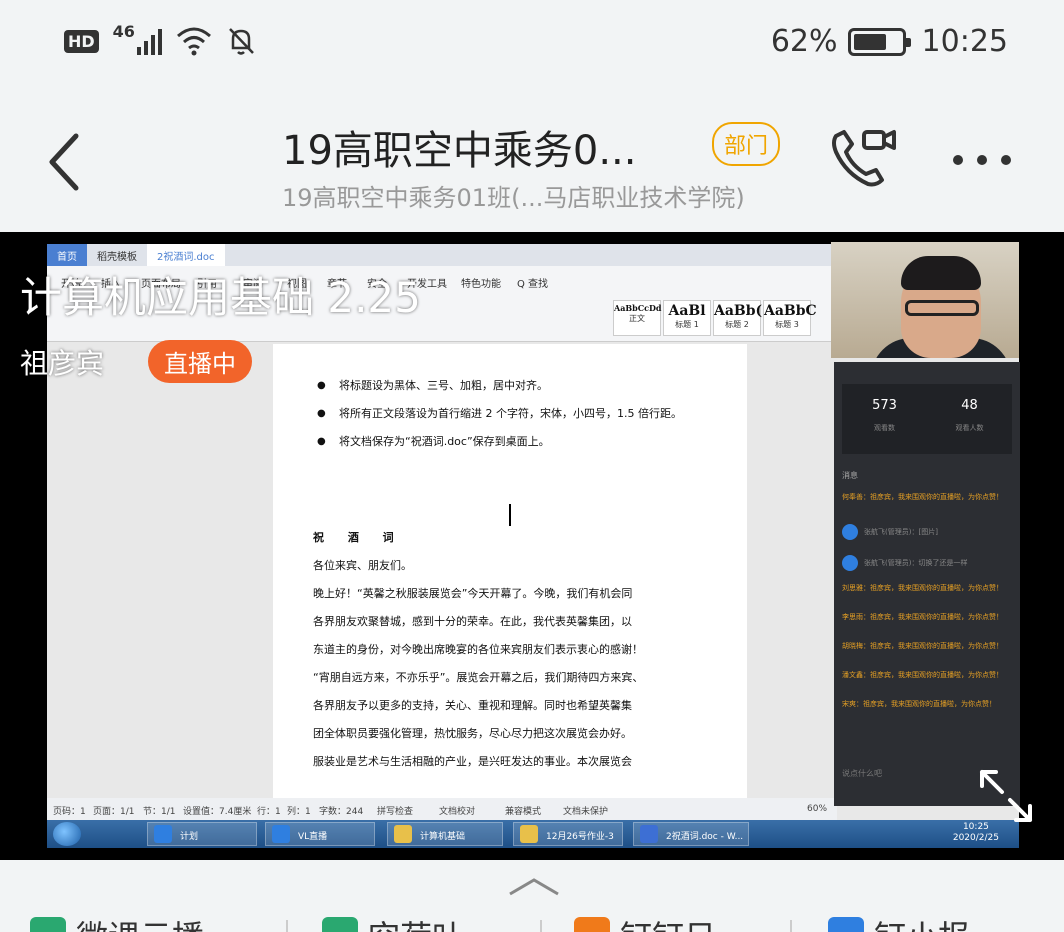 The image size is (1064, 932). Describe the element at coordinates (510, 442) in the screenshot. I see `instruction-bullet: 将文档保存为“祝酒词.doc”保存到桌面上。` at that location.